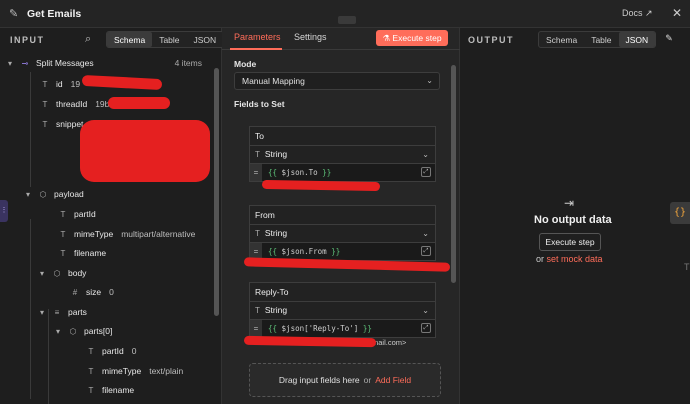 This screenshot has width=690, height=404. Describe the element at coordinates (637, 13) in the screenshot. I see `docs-link: Docs ↗` at that location.